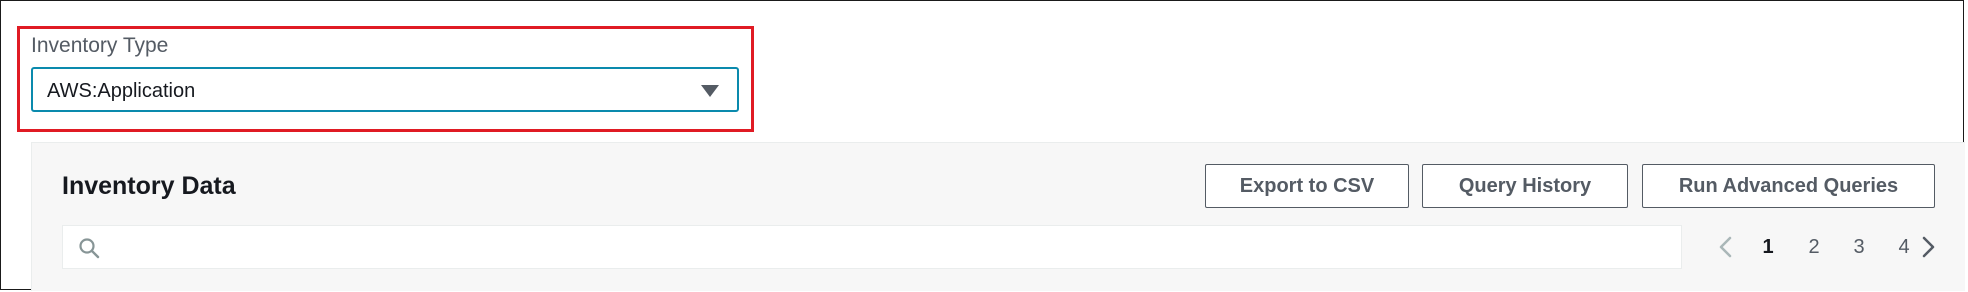 The image size is (1968, 292). What do you see at coordinates (1859, 247) in the screenshot?
I see `page-number-3: 3` at bounding box center [1859, 247].